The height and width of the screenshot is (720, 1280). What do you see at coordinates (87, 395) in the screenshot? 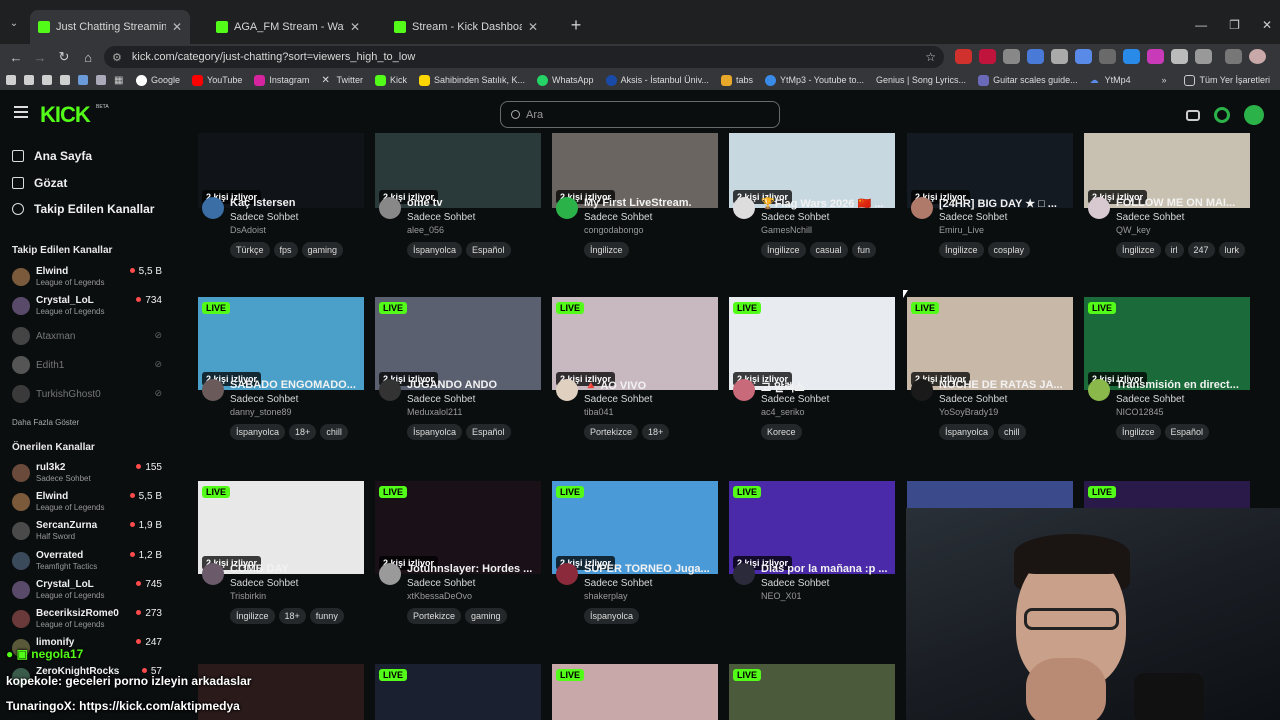
I see `followed-channel-item: TurkishGhost0 ⊘` at bounding box center [87, 395].